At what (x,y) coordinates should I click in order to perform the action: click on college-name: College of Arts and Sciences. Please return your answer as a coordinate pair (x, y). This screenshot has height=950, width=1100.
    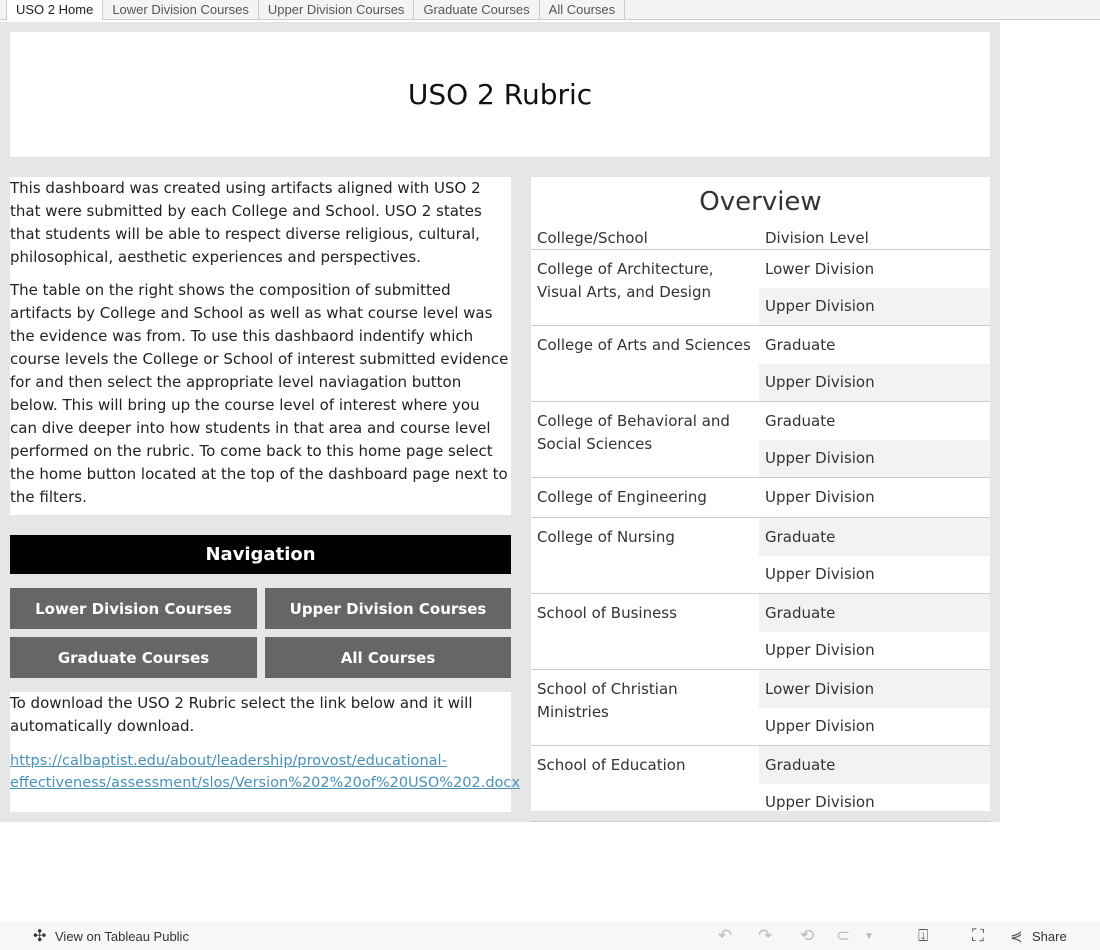
    Looking at the image, I should click on (644, 345).